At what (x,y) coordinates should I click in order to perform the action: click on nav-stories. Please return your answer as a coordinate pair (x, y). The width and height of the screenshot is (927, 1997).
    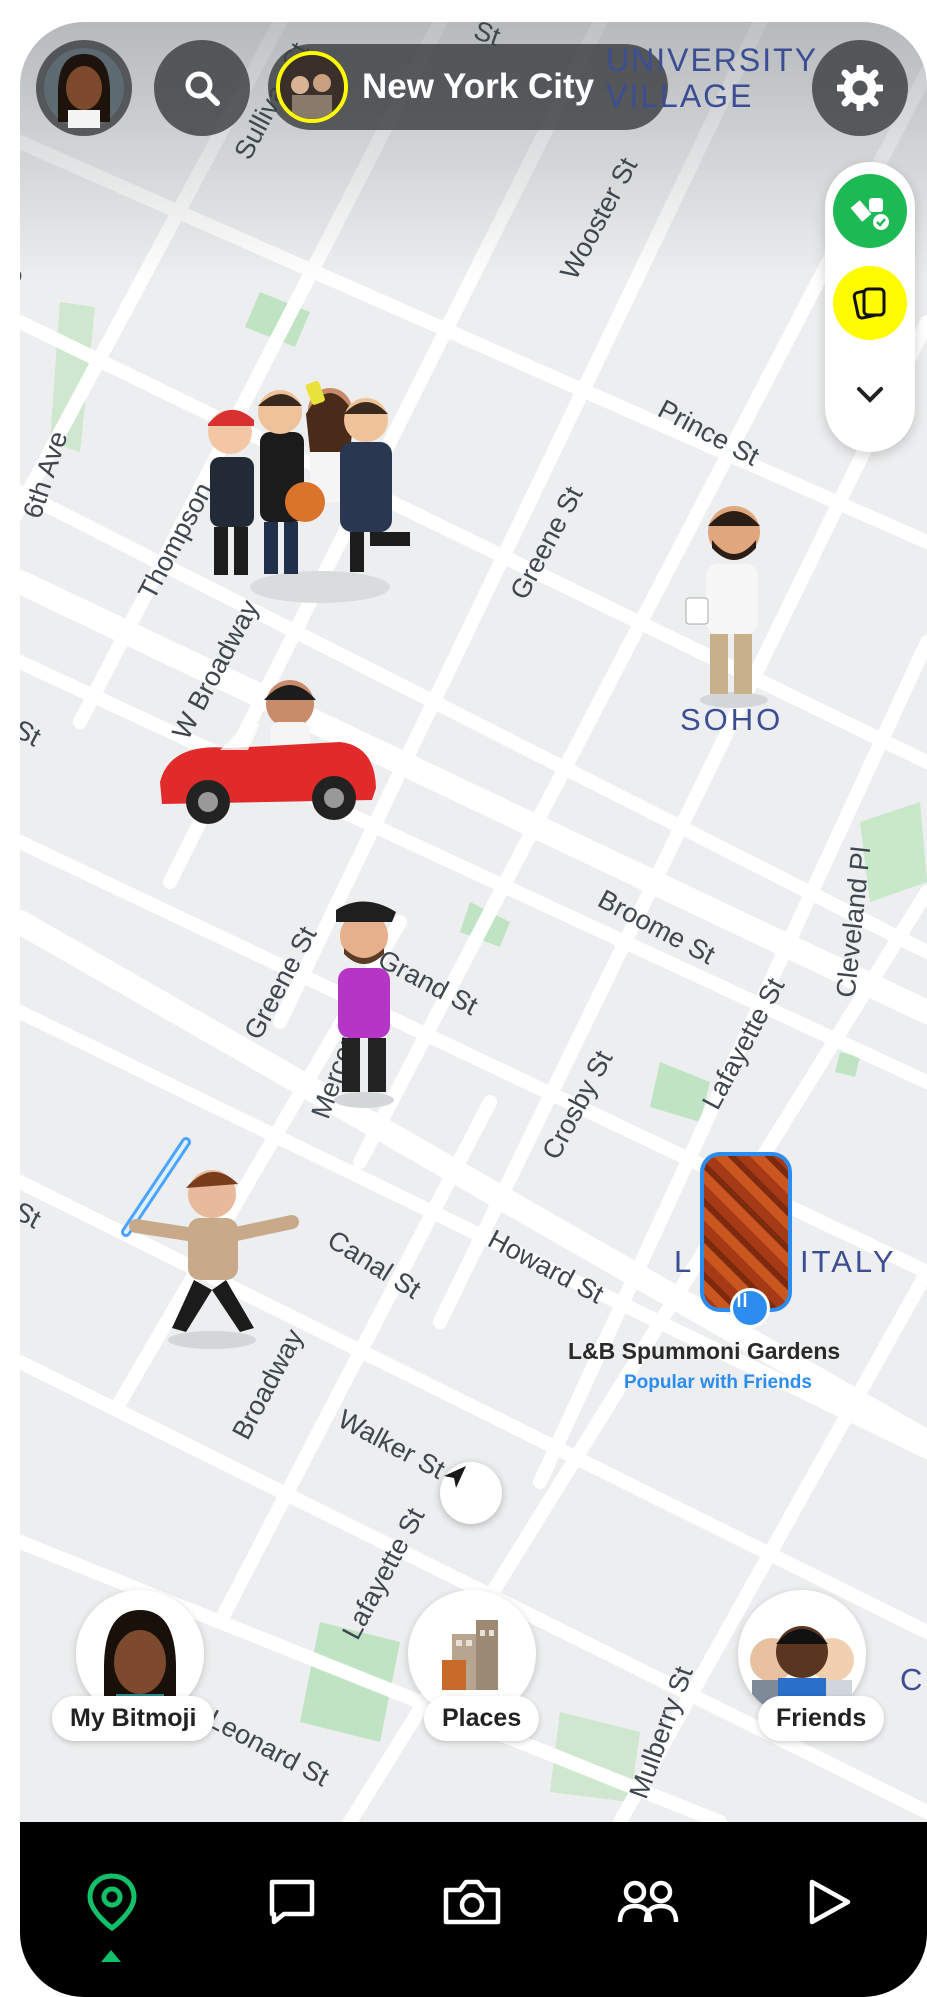
    Looking at the image, I should click on (828, 1902).